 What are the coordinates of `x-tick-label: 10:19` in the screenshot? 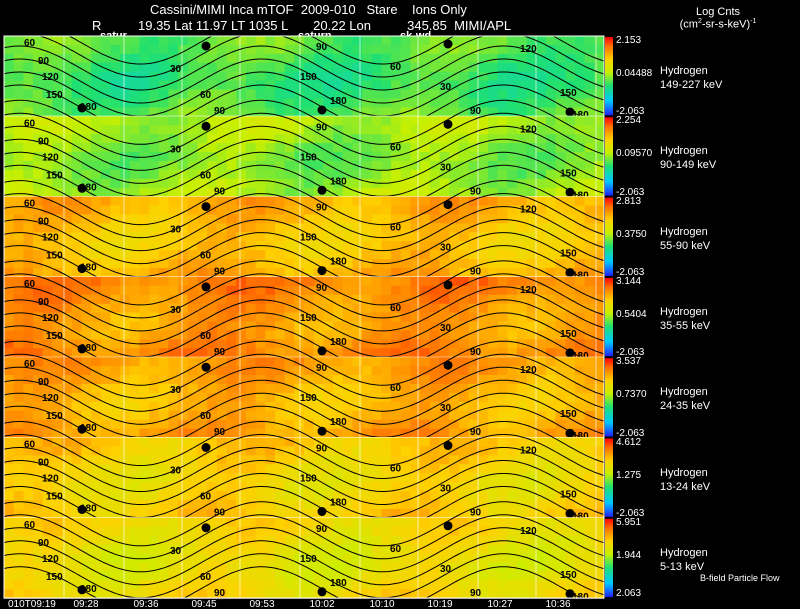 It's located at (439, 604).